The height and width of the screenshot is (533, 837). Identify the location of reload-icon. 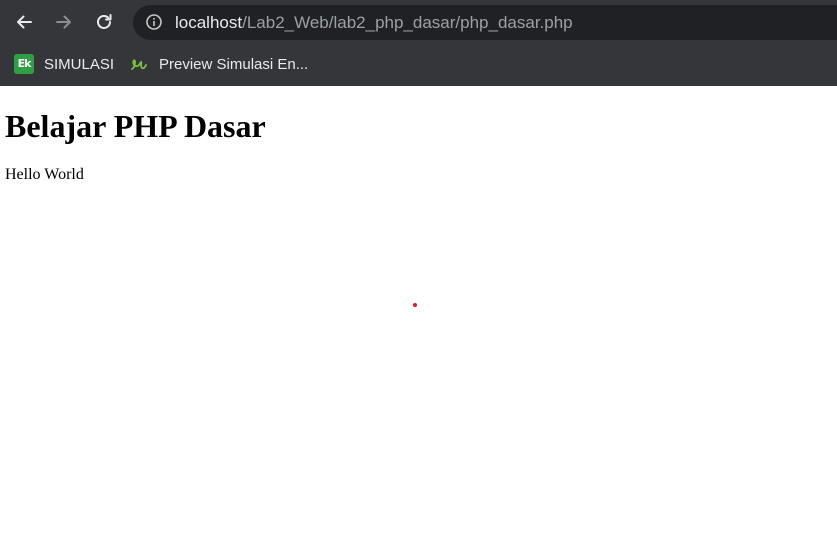
(104, 21).